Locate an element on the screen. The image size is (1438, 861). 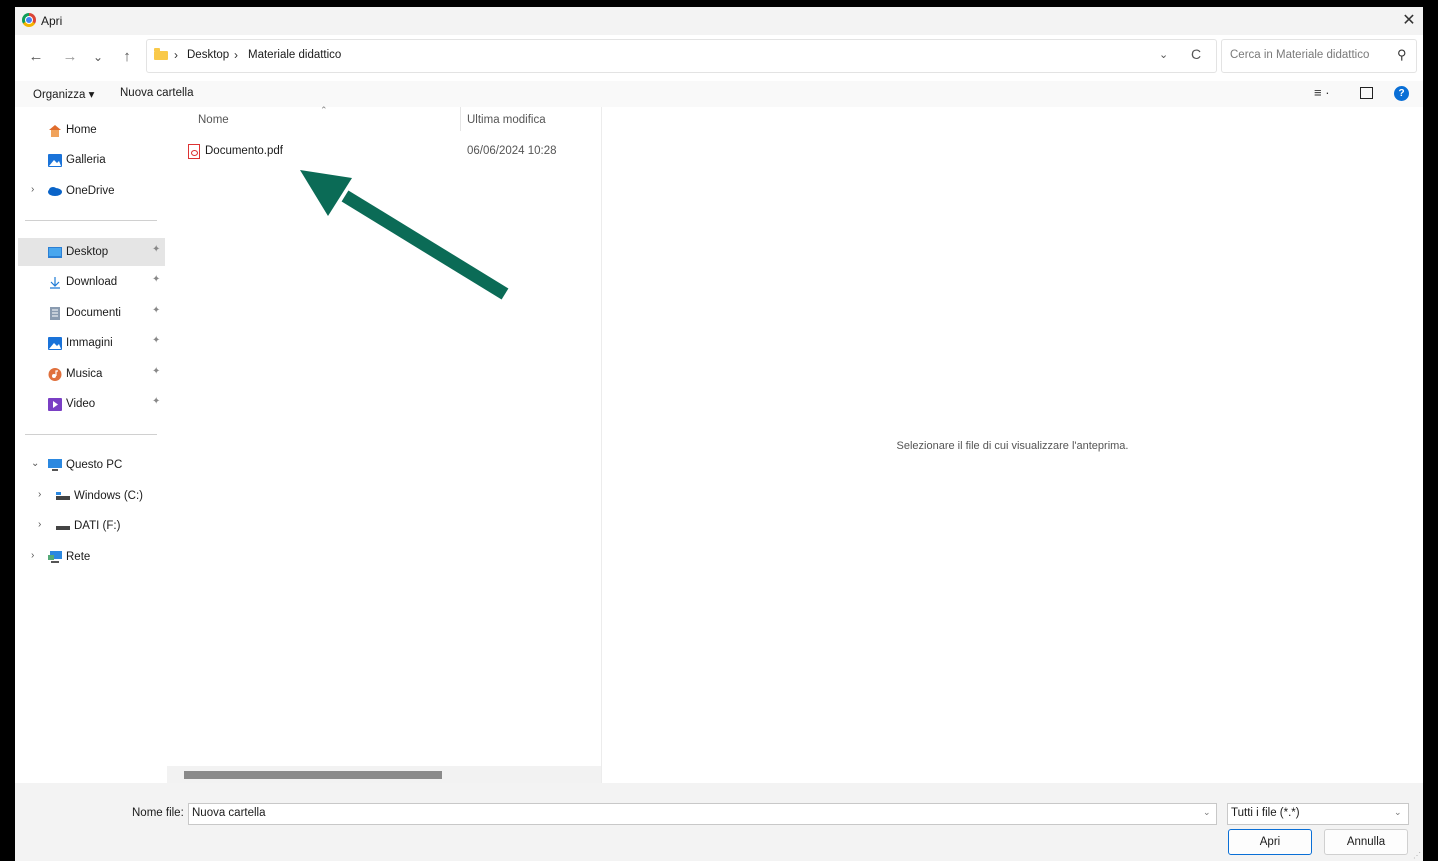
search-box: Cerca in Materiale didattico ⚲ is located at coordinates (1319, 56).